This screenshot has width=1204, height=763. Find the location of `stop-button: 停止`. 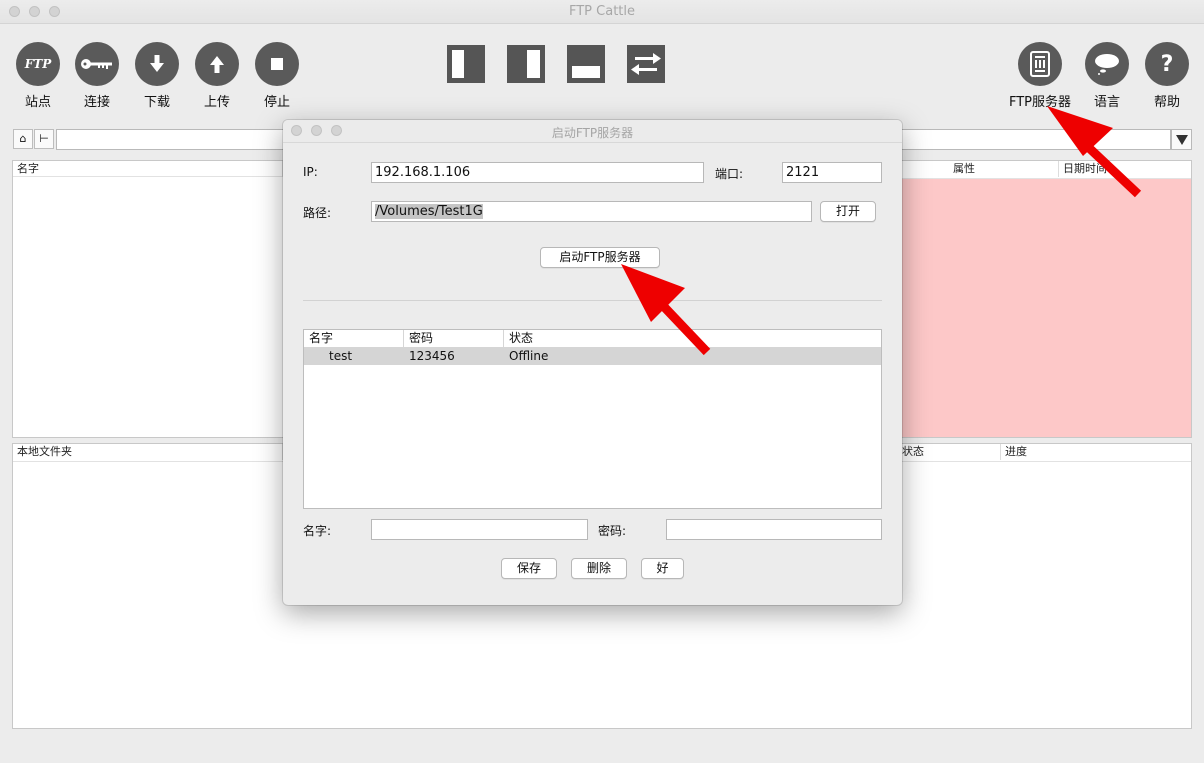

stop-button: 停止 is located at coordinates (277, 76).